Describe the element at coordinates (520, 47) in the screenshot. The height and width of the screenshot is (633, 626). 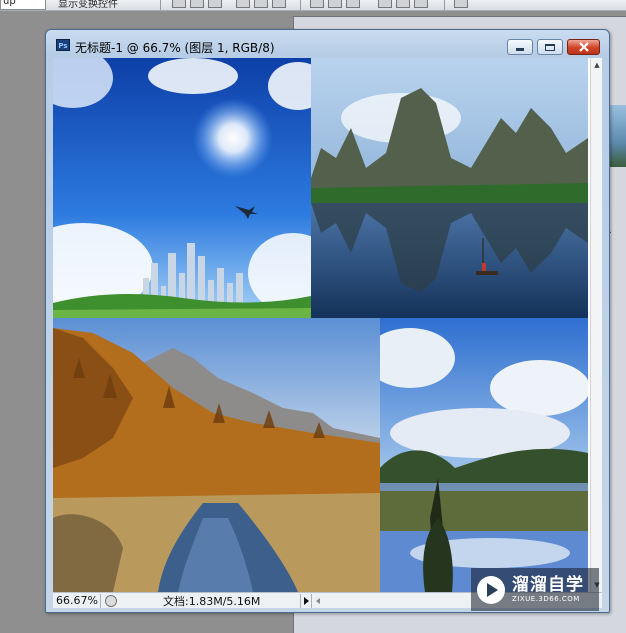
I see `minimize-button` at that location.